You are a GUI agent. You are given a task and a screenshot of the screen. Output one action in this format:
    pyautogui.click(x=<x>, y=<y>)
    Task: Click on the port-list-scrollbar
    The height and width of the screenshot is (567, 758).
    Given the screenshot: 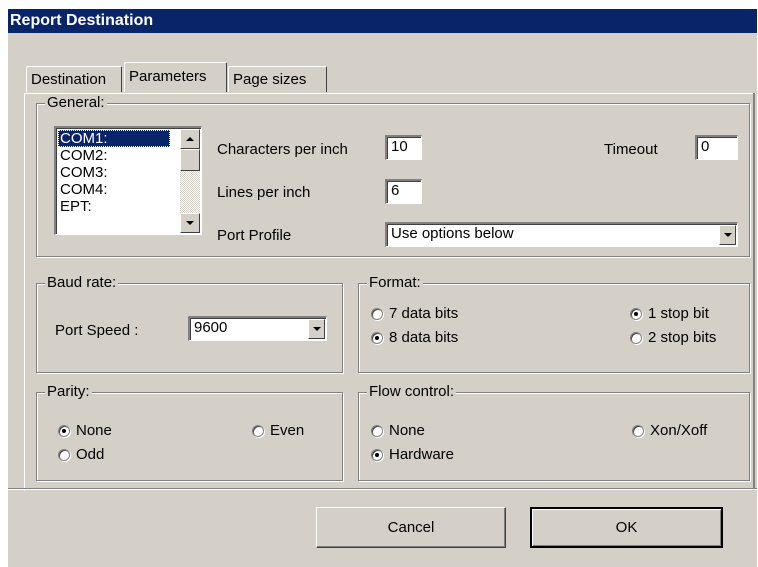 What is the action you would take?
    pyautogui.click(x=190, y=181)
    